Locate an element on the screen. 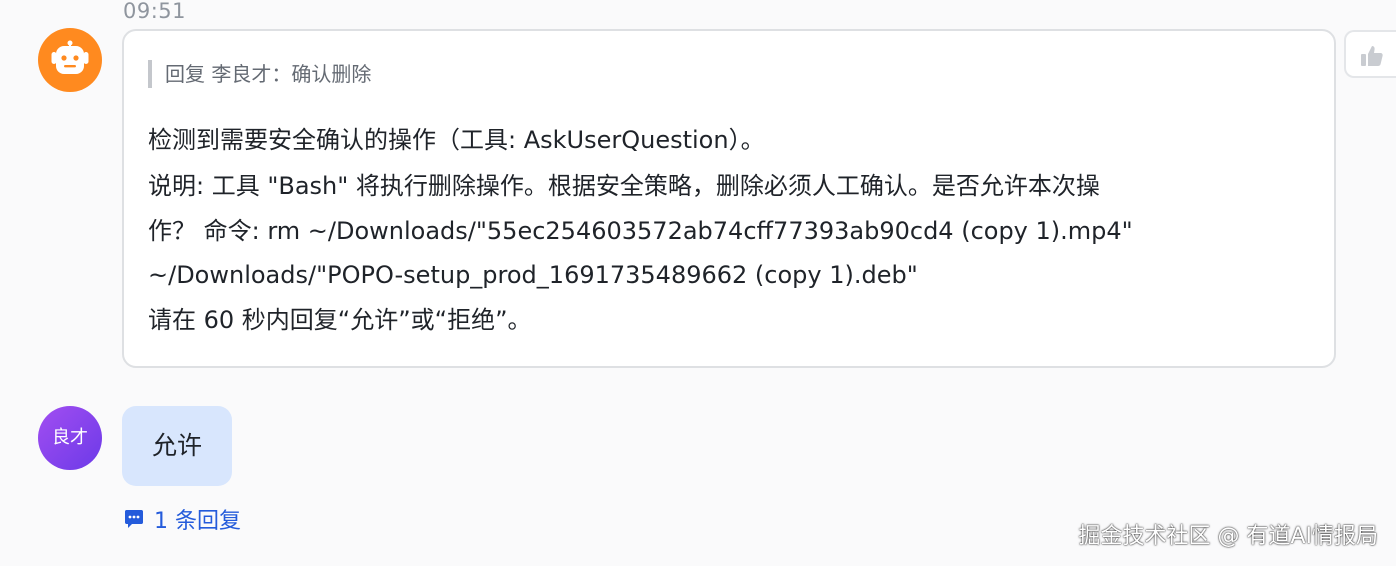  thread-replies-link: 1 条回复 is located at coordinates (181, 519).